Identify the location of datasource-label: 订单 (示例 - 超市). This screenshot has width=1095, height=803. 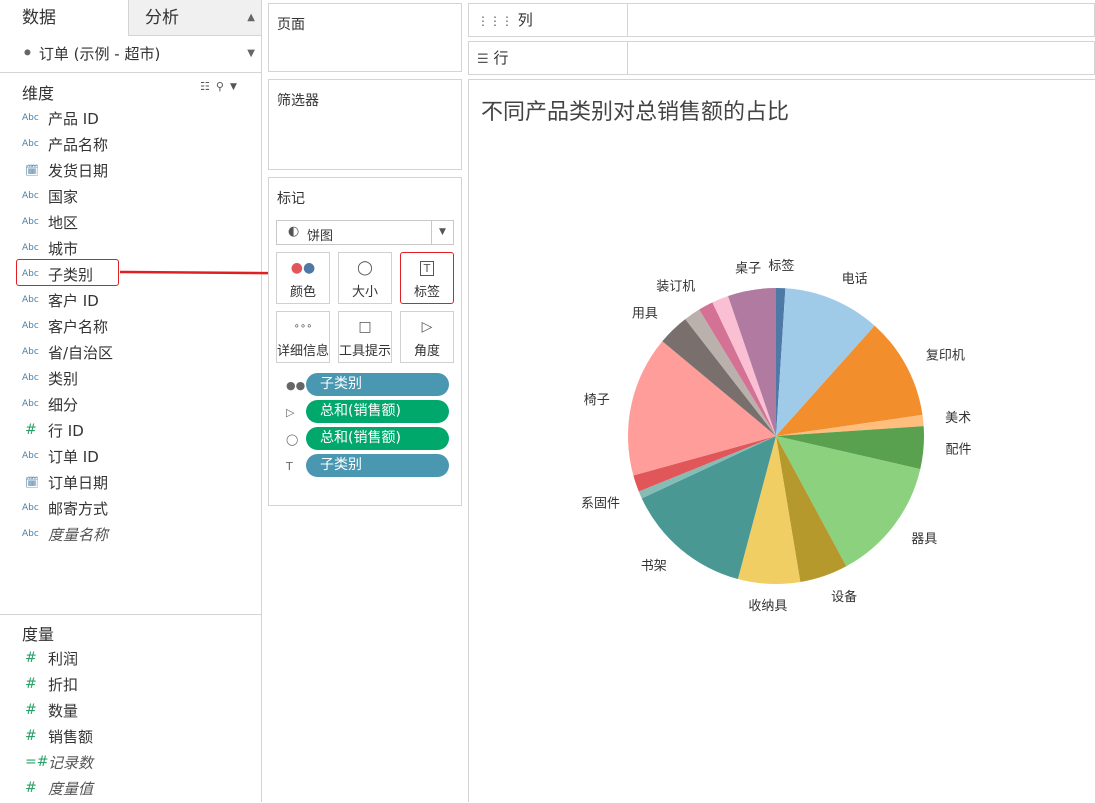
(99, 54).